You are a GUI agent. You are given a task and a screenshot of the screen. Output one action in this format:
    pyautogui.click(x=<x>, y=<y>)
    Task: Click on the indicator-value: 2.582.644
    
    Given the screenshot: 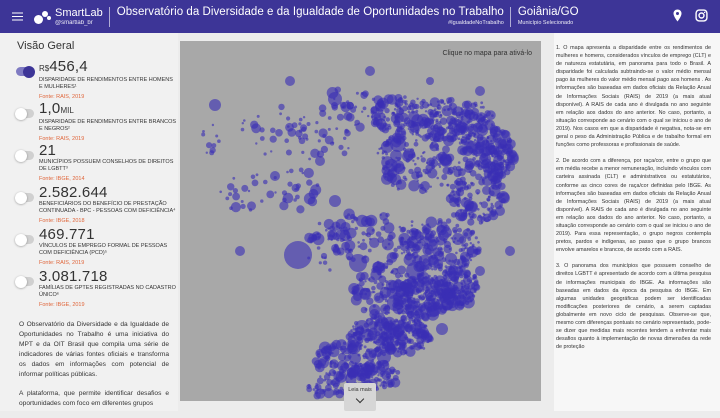 What is the action you would take?
    pyautogui.click(x=73, y=192)
    